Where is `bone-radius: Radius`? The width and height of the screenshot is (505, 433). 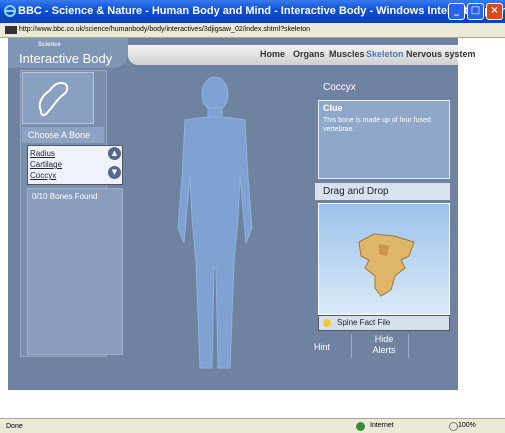 bone-radius: Radius is located at coordinates (42, 153).